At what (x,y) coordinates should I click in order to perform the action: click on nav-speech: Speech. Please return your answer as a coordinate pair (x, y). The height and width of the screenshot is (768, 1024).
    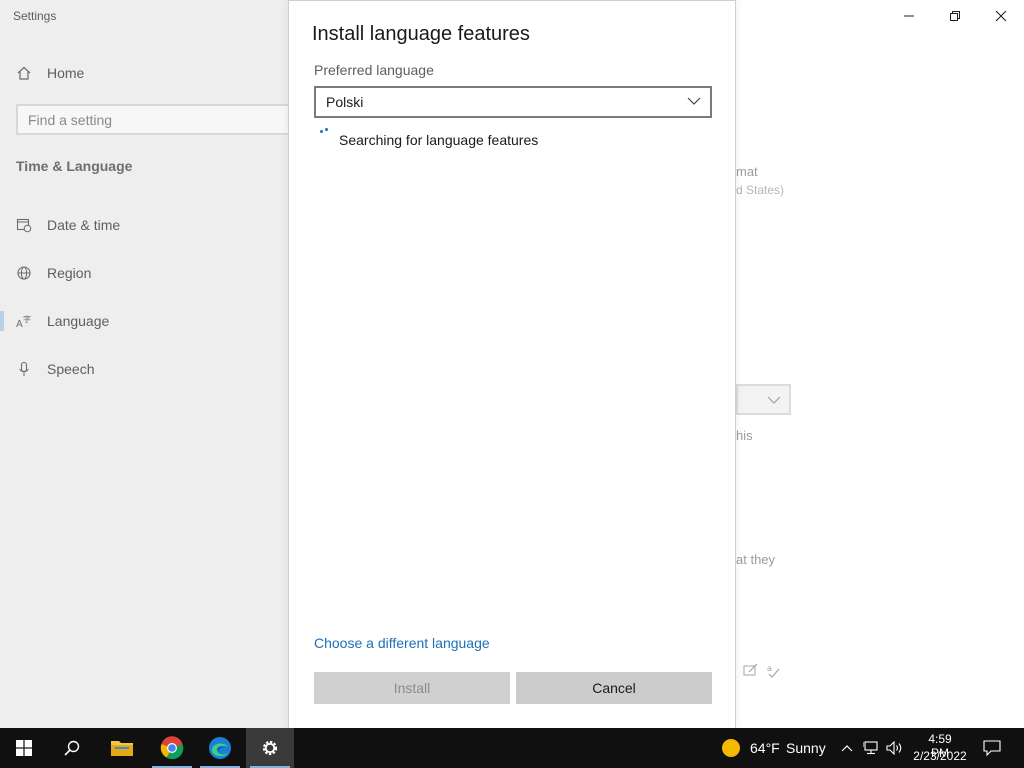
    Looking at the image, I should click on (55, 369).